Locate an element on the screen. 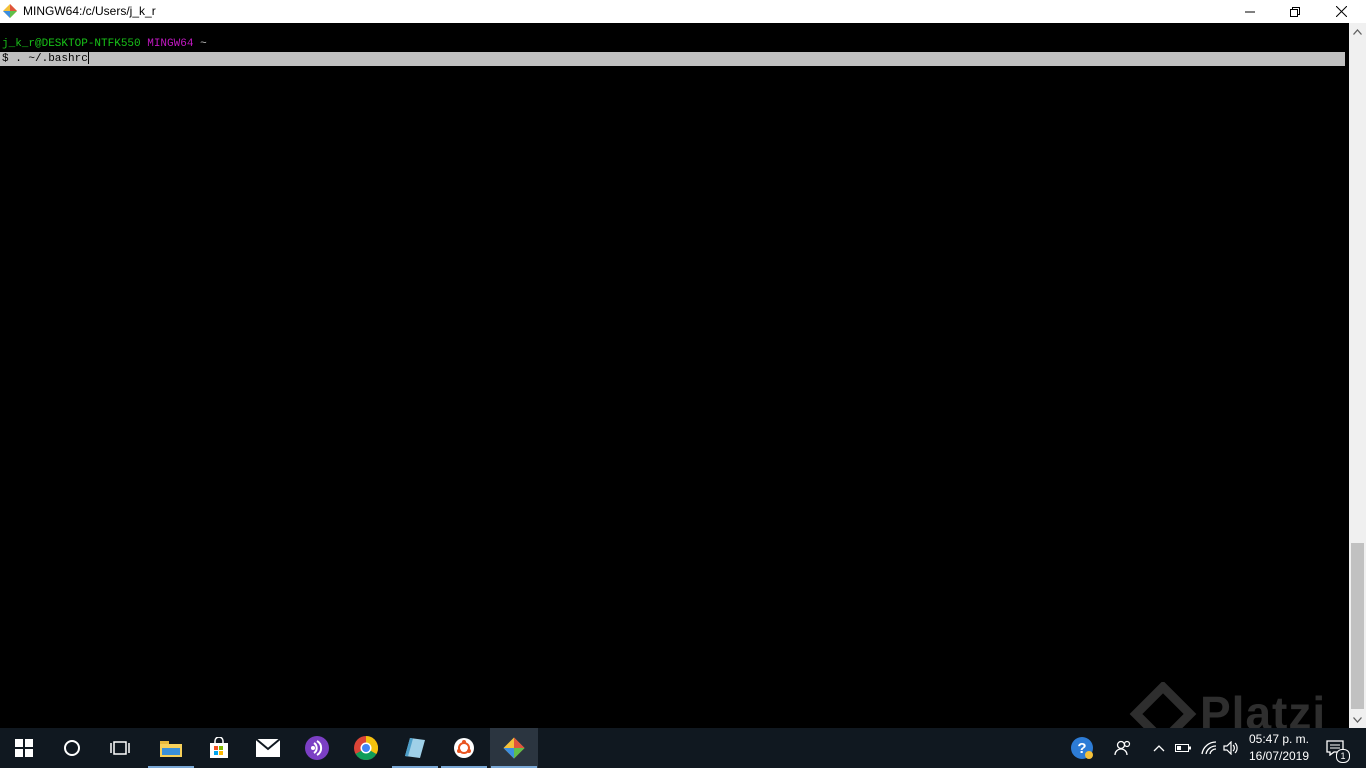 The height and width of the screenshot is (768, 1366). people-icon is located at coordinates (1122, 748).